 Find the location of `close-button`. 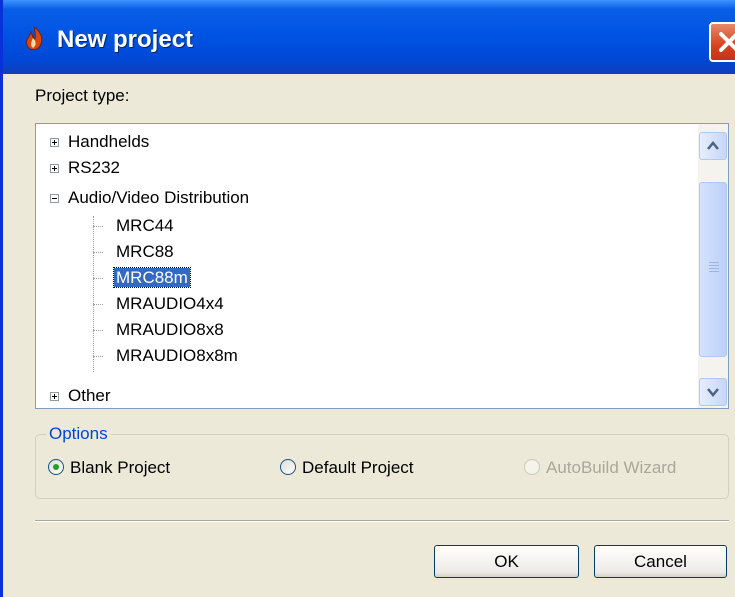

close-button is located at coordinates (722, 42).